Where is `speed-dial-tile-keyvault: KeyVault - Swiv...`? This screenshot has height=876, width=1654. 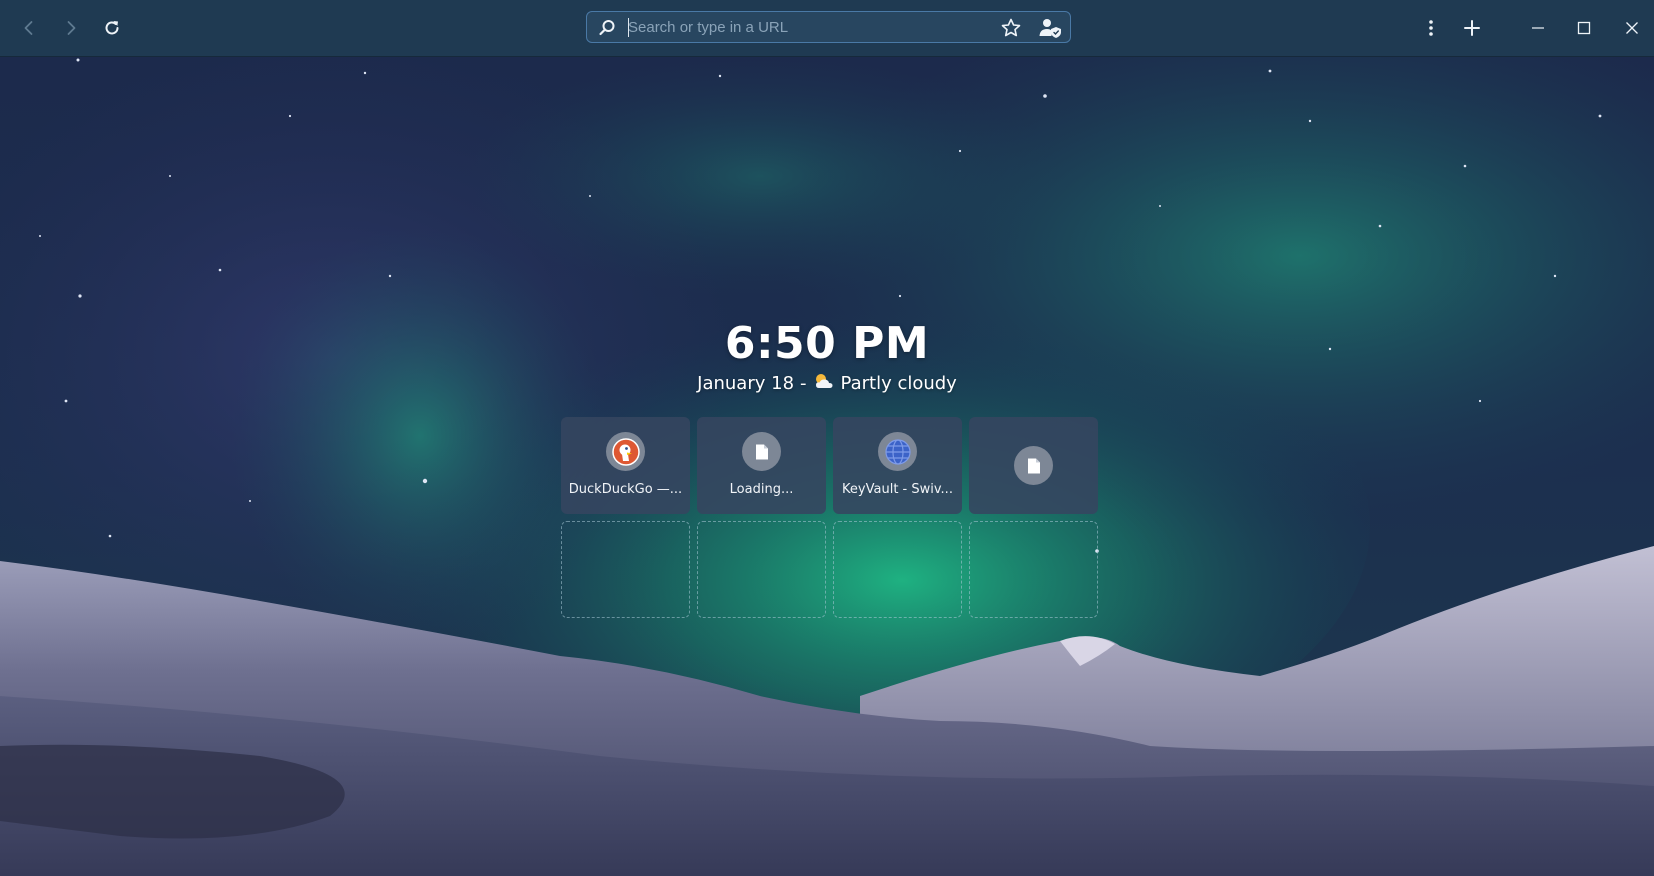 speed-dial-tile-keyvault: KeyVault - Swiv... is located at coordinates (897, 465).